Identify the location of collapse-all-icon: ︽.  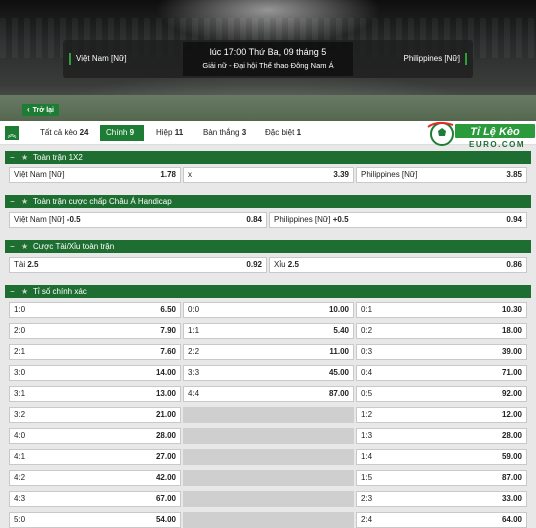
(12, 133).